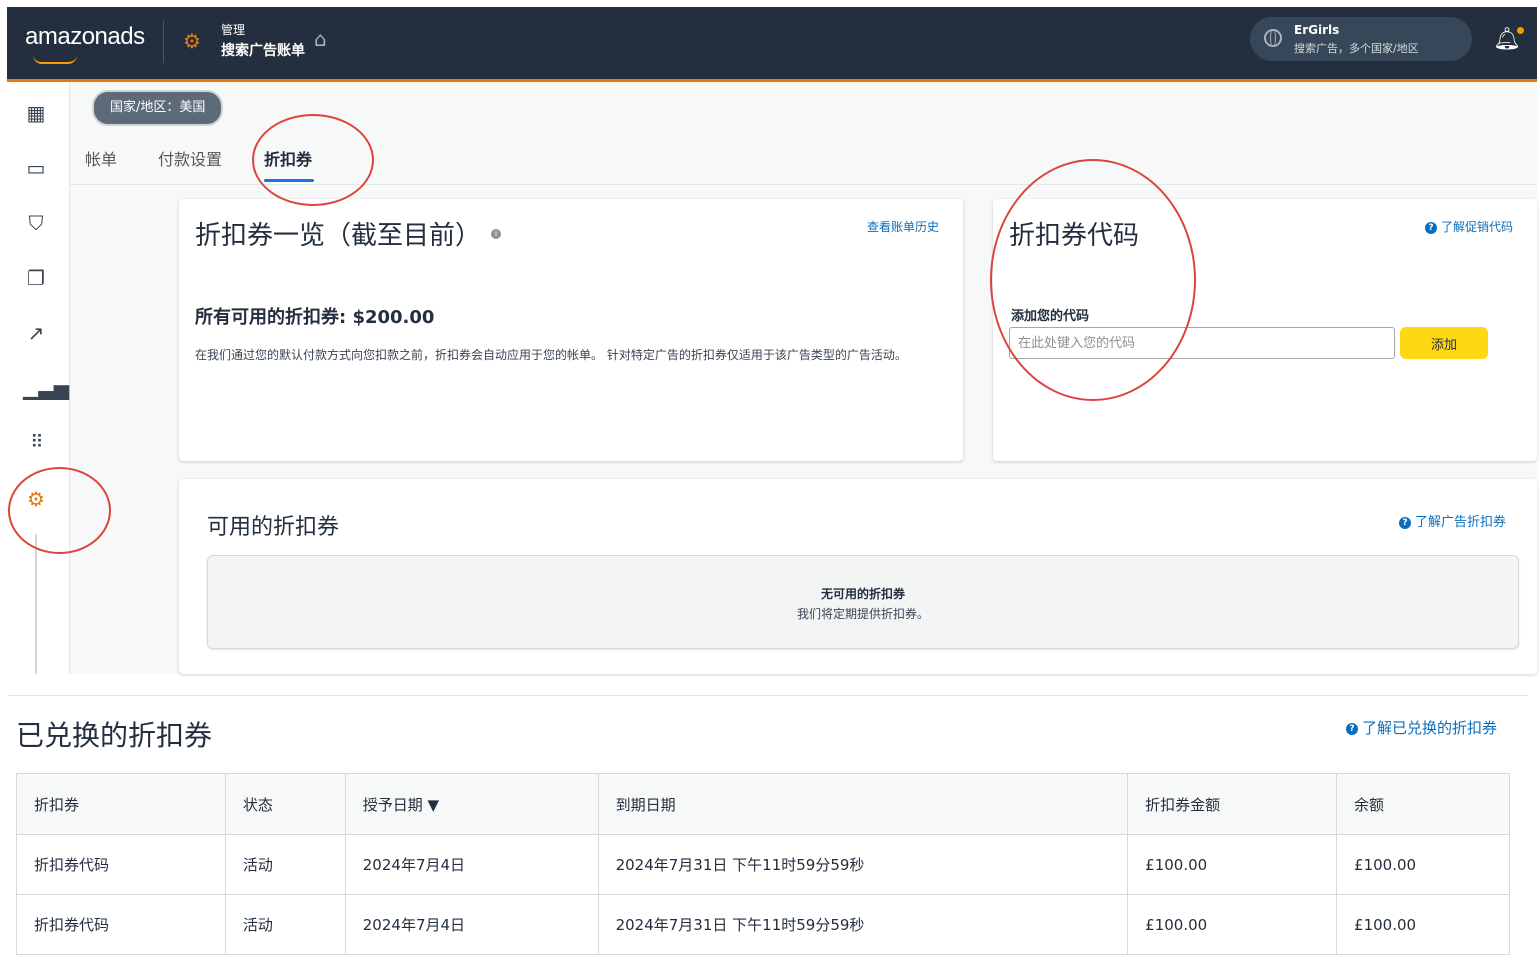 This screenshot has height=965, width=1540. What do you see at coordinates (55, 59) in the screenshot?
I see `logo-smile-icon` at bounding box center [55, 59].